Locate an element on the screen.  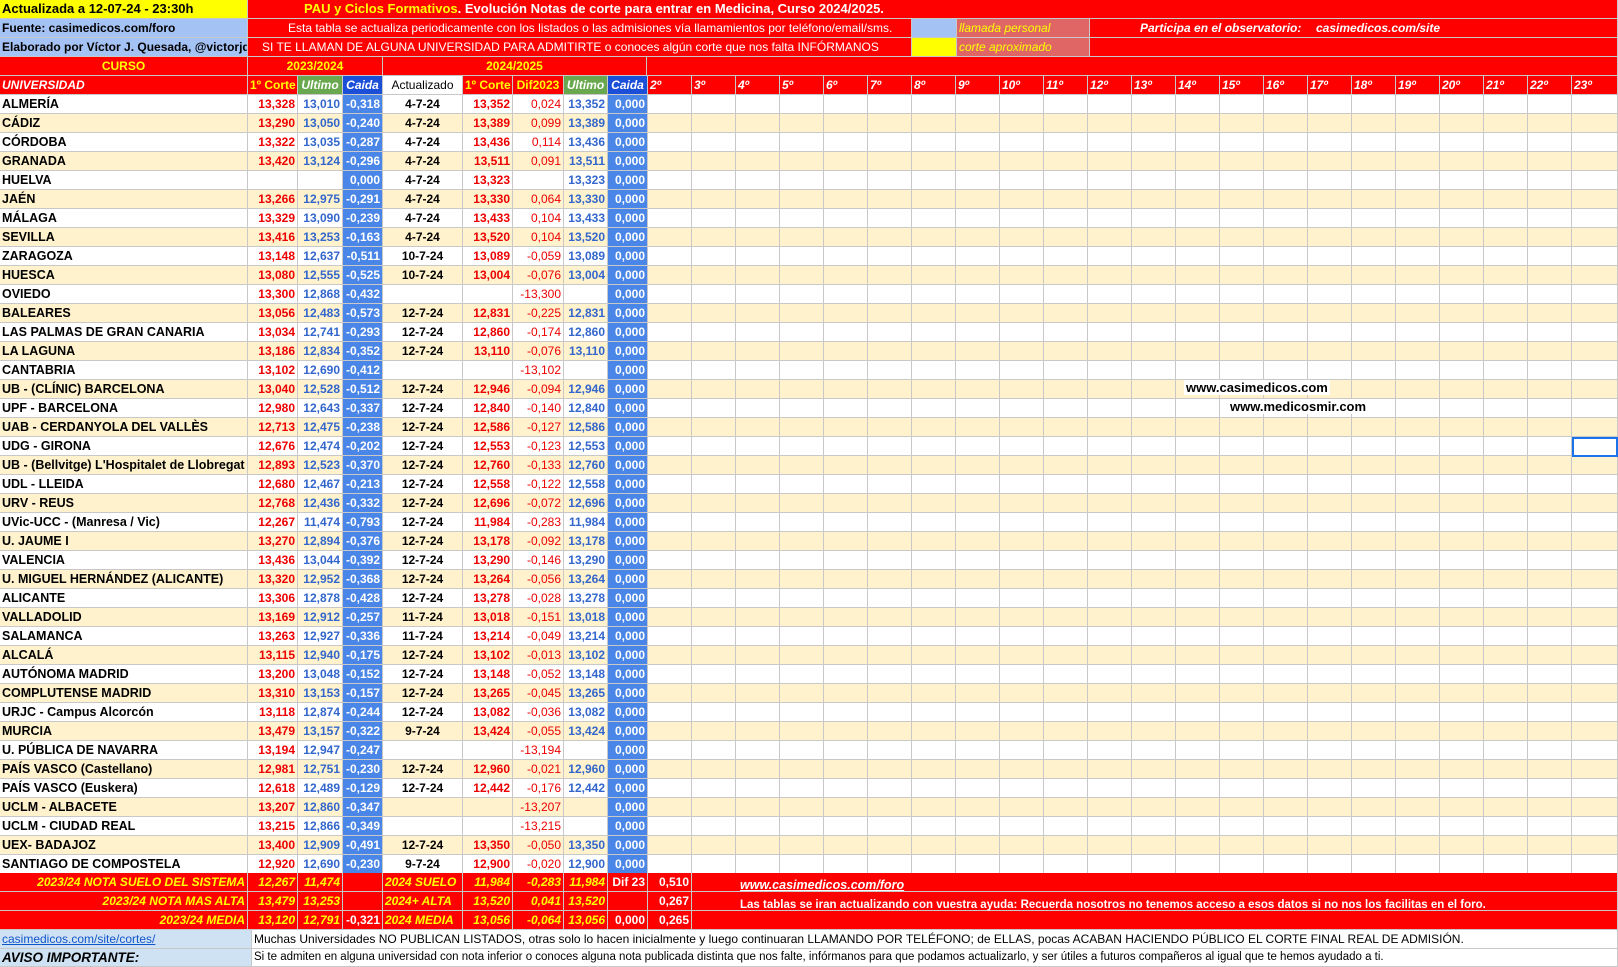
university-name: UEX- BADAJOZ is located at coordinates (124, 845).